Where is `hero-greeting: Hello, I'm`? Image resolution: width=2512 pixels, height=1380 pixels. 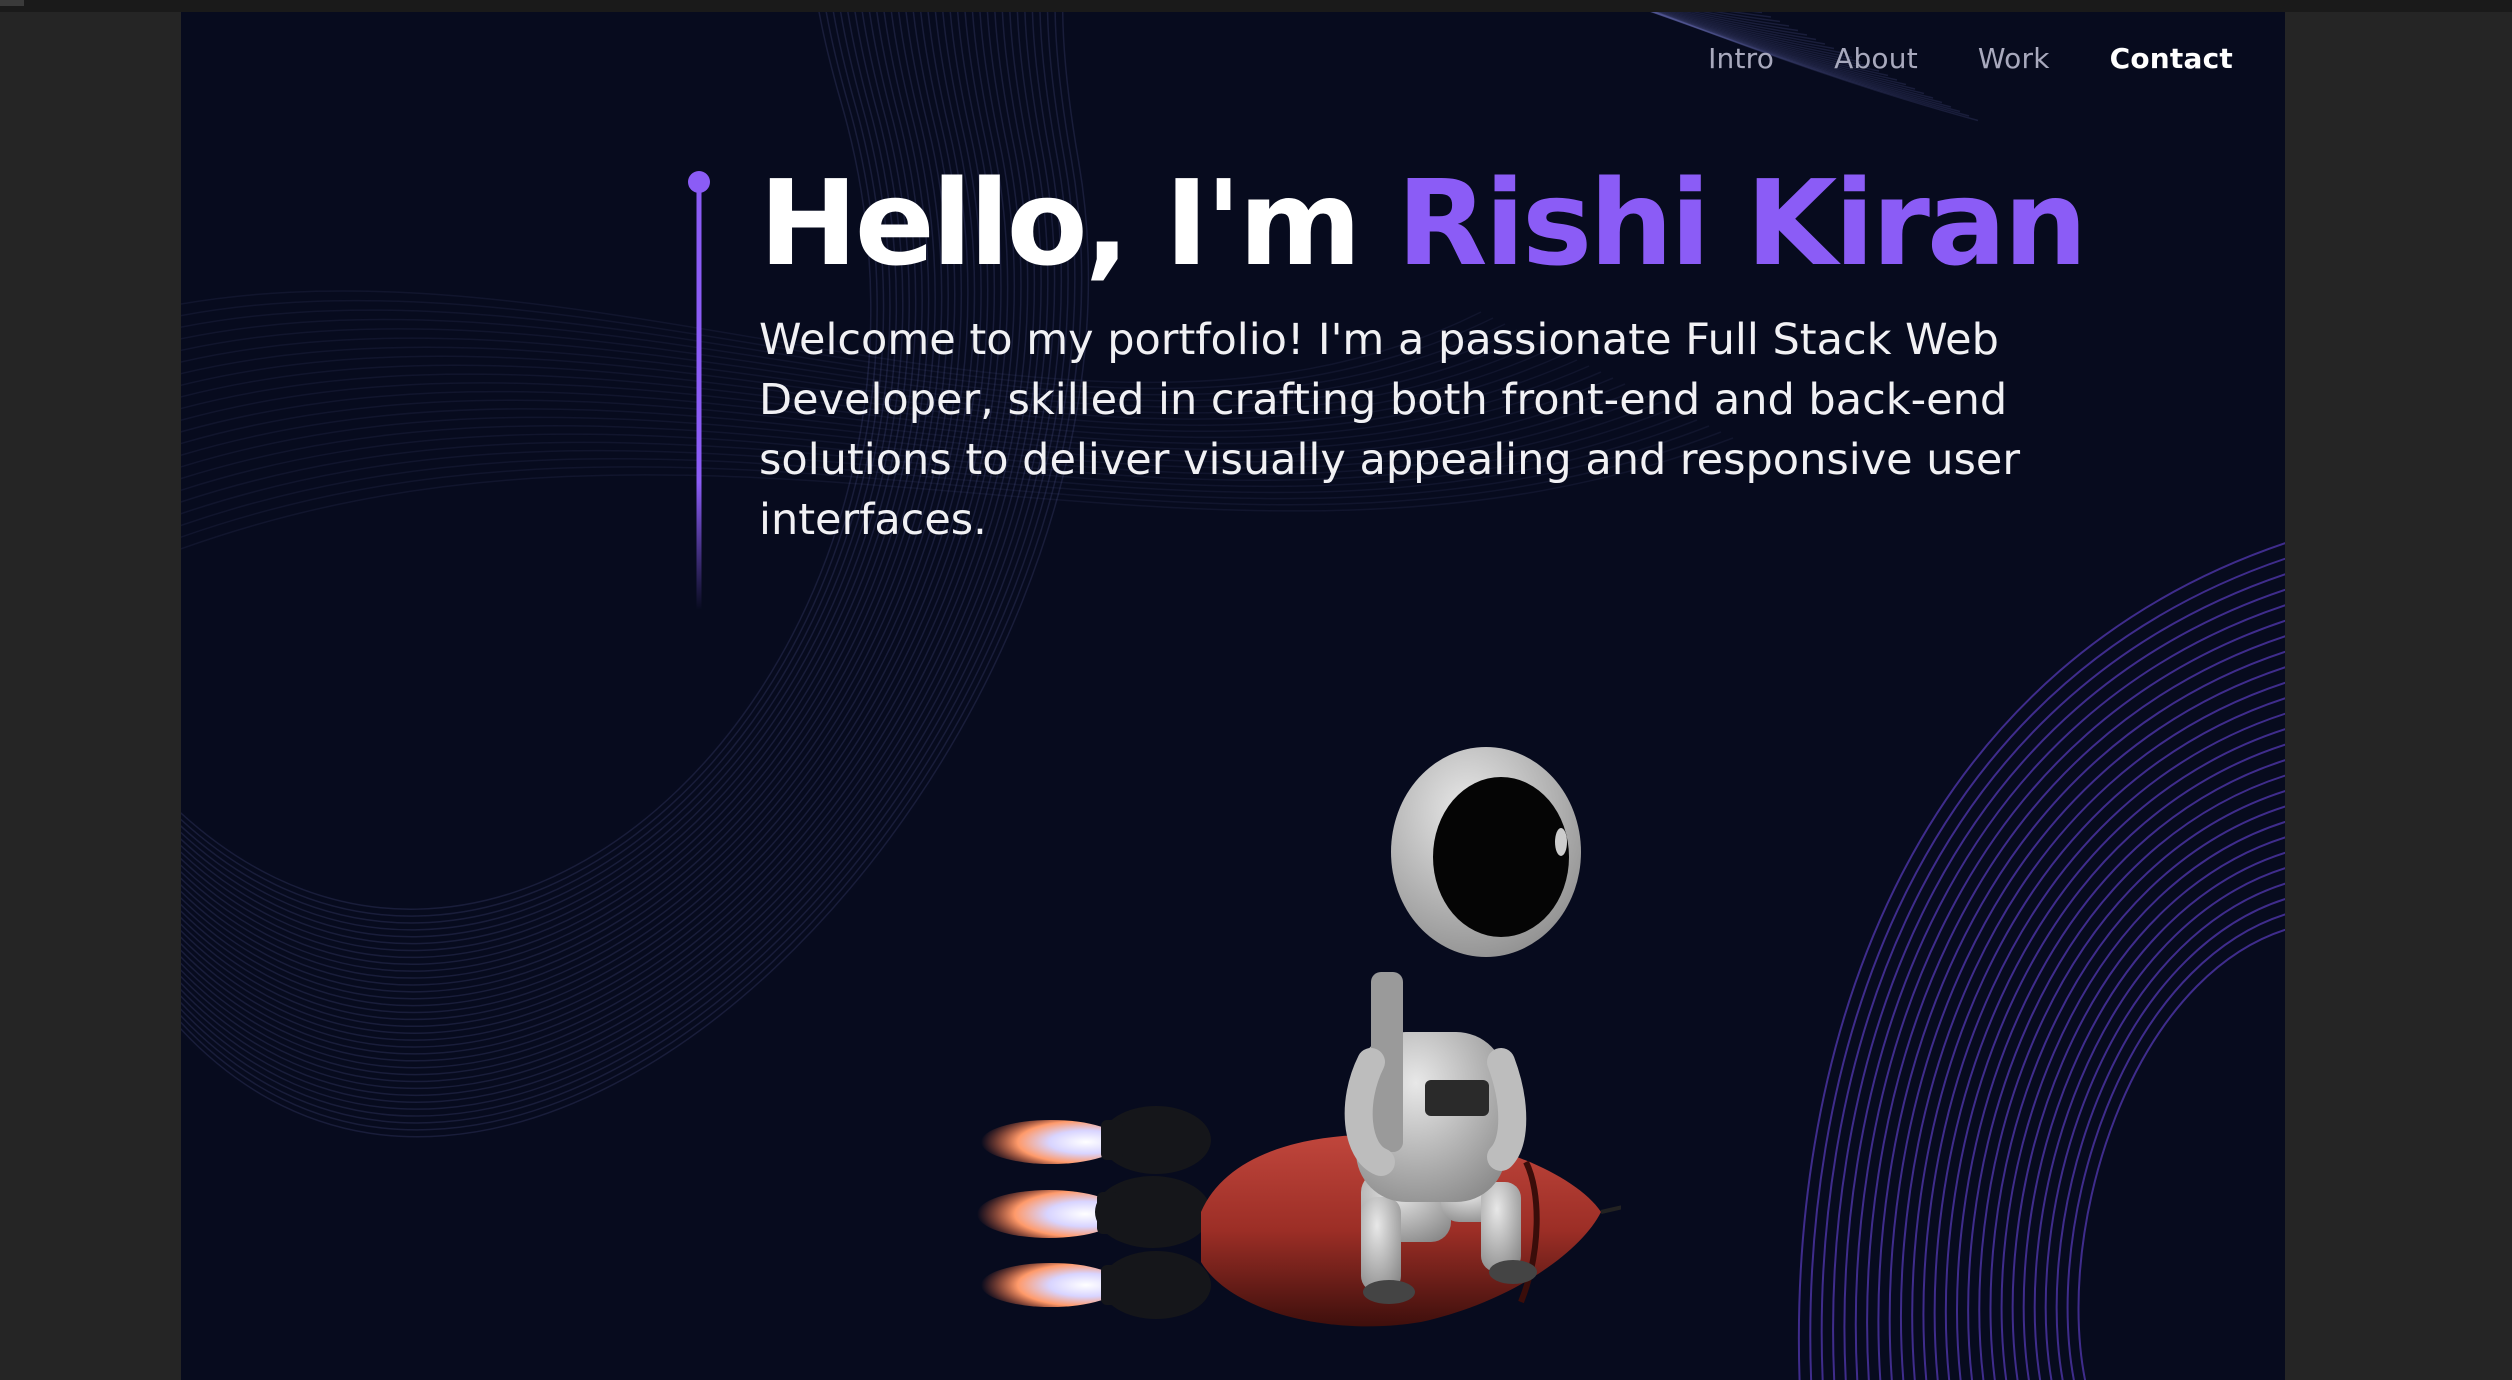
hero-greeting: Hello, I'm is located at coordinates (1060, 223).